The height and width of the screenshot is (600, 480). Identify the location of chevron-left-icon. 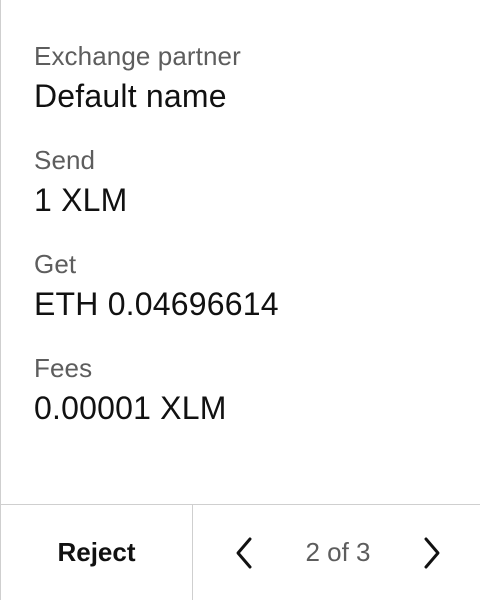
(244, 553).